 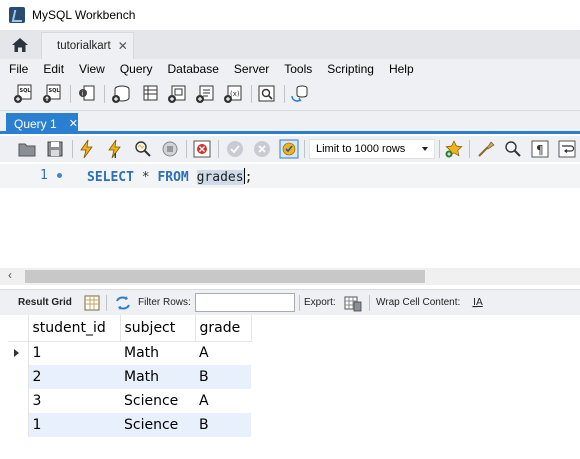 I want to click on menu-server: Server, so click(x=251, y=69).